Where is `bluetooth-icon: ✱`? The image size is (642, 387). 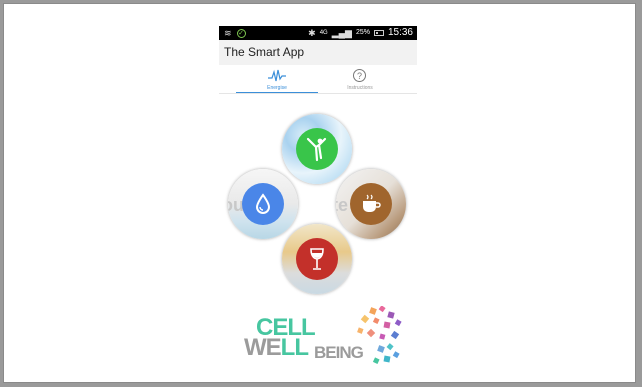 bluetooth-icon: ✱ is located at coordinates (312, 33).